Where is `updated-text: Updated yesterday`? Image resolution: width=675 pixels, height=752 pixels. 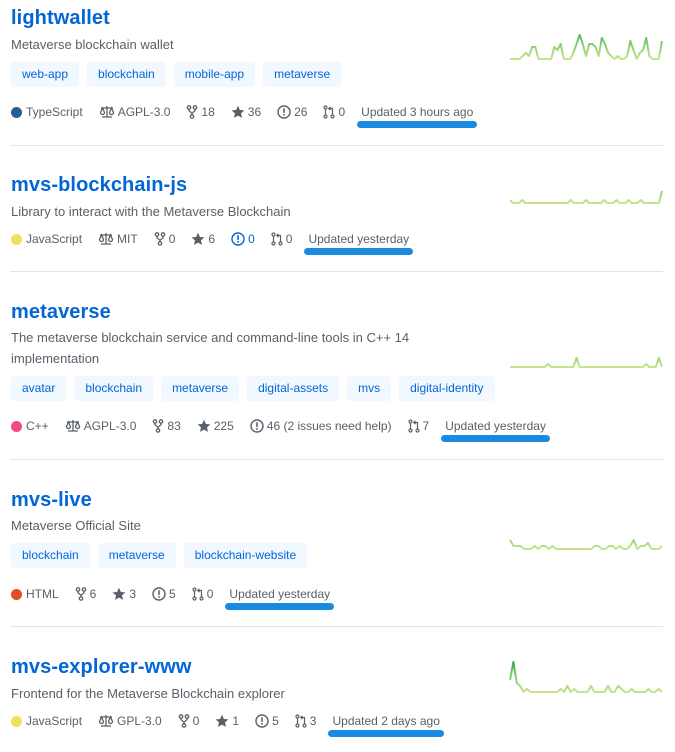
updated-text: Updated yesterday is located at coordinates (495, 426).